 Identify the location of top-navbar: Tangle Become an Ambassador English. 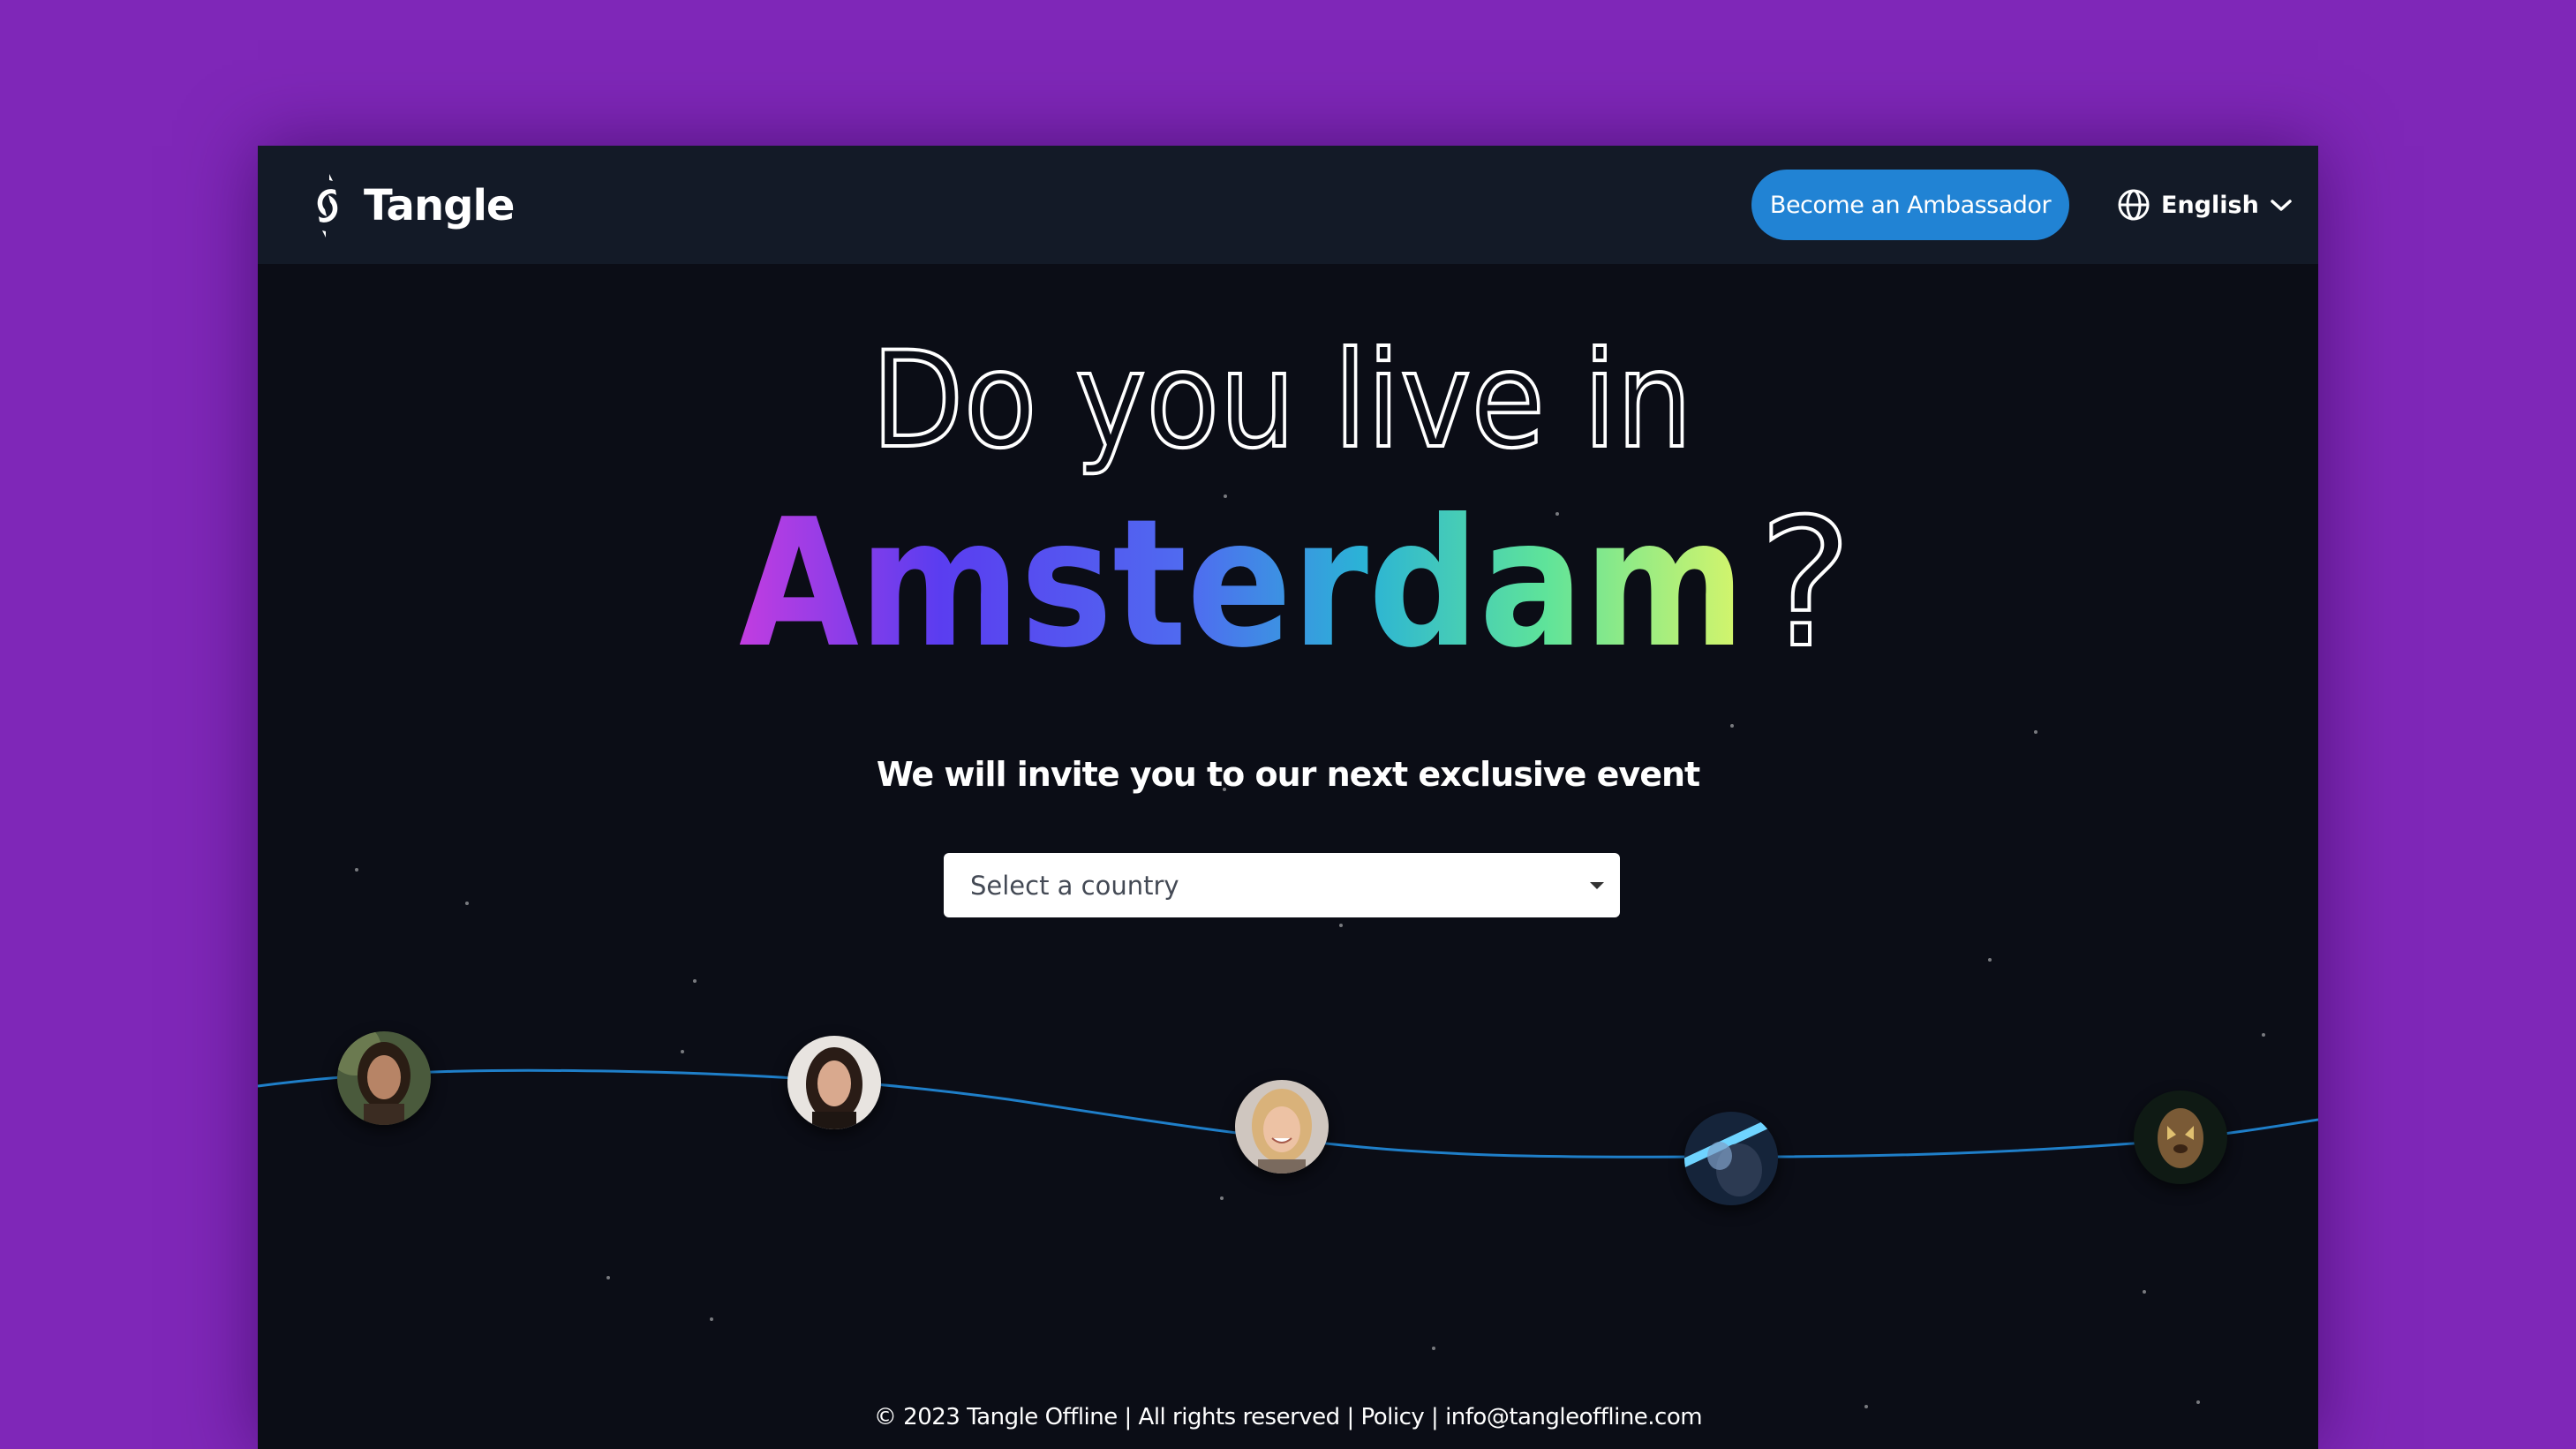
(1288, 205).